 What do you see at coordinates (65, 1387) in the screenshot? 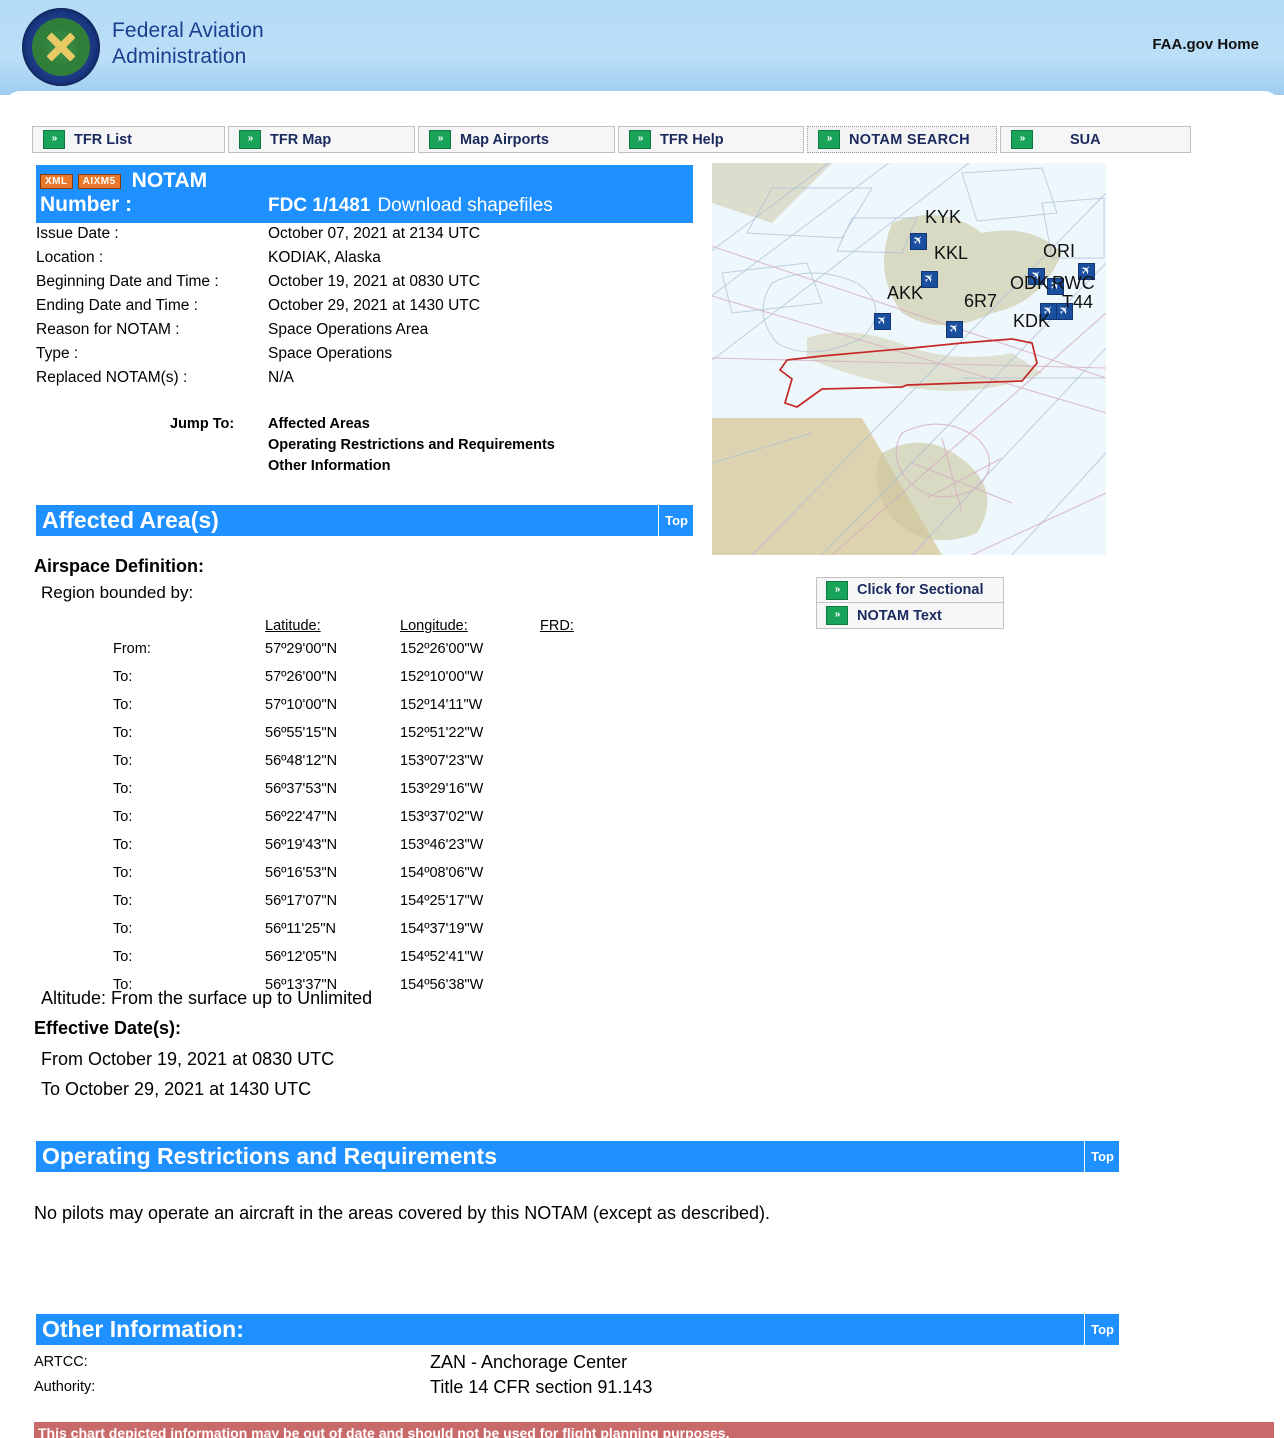
I see `other-key: Authority:` at bounding box center [65, 1387].